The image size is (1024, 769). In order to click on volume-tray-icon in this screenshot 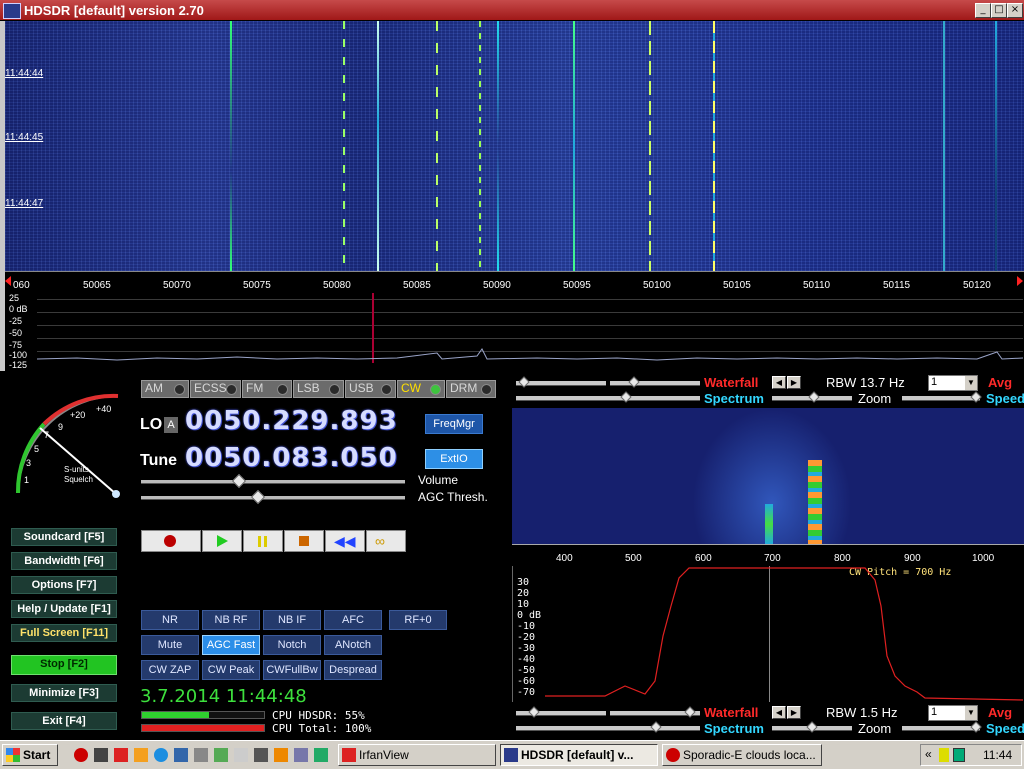, I will do `click(944, 755)`.